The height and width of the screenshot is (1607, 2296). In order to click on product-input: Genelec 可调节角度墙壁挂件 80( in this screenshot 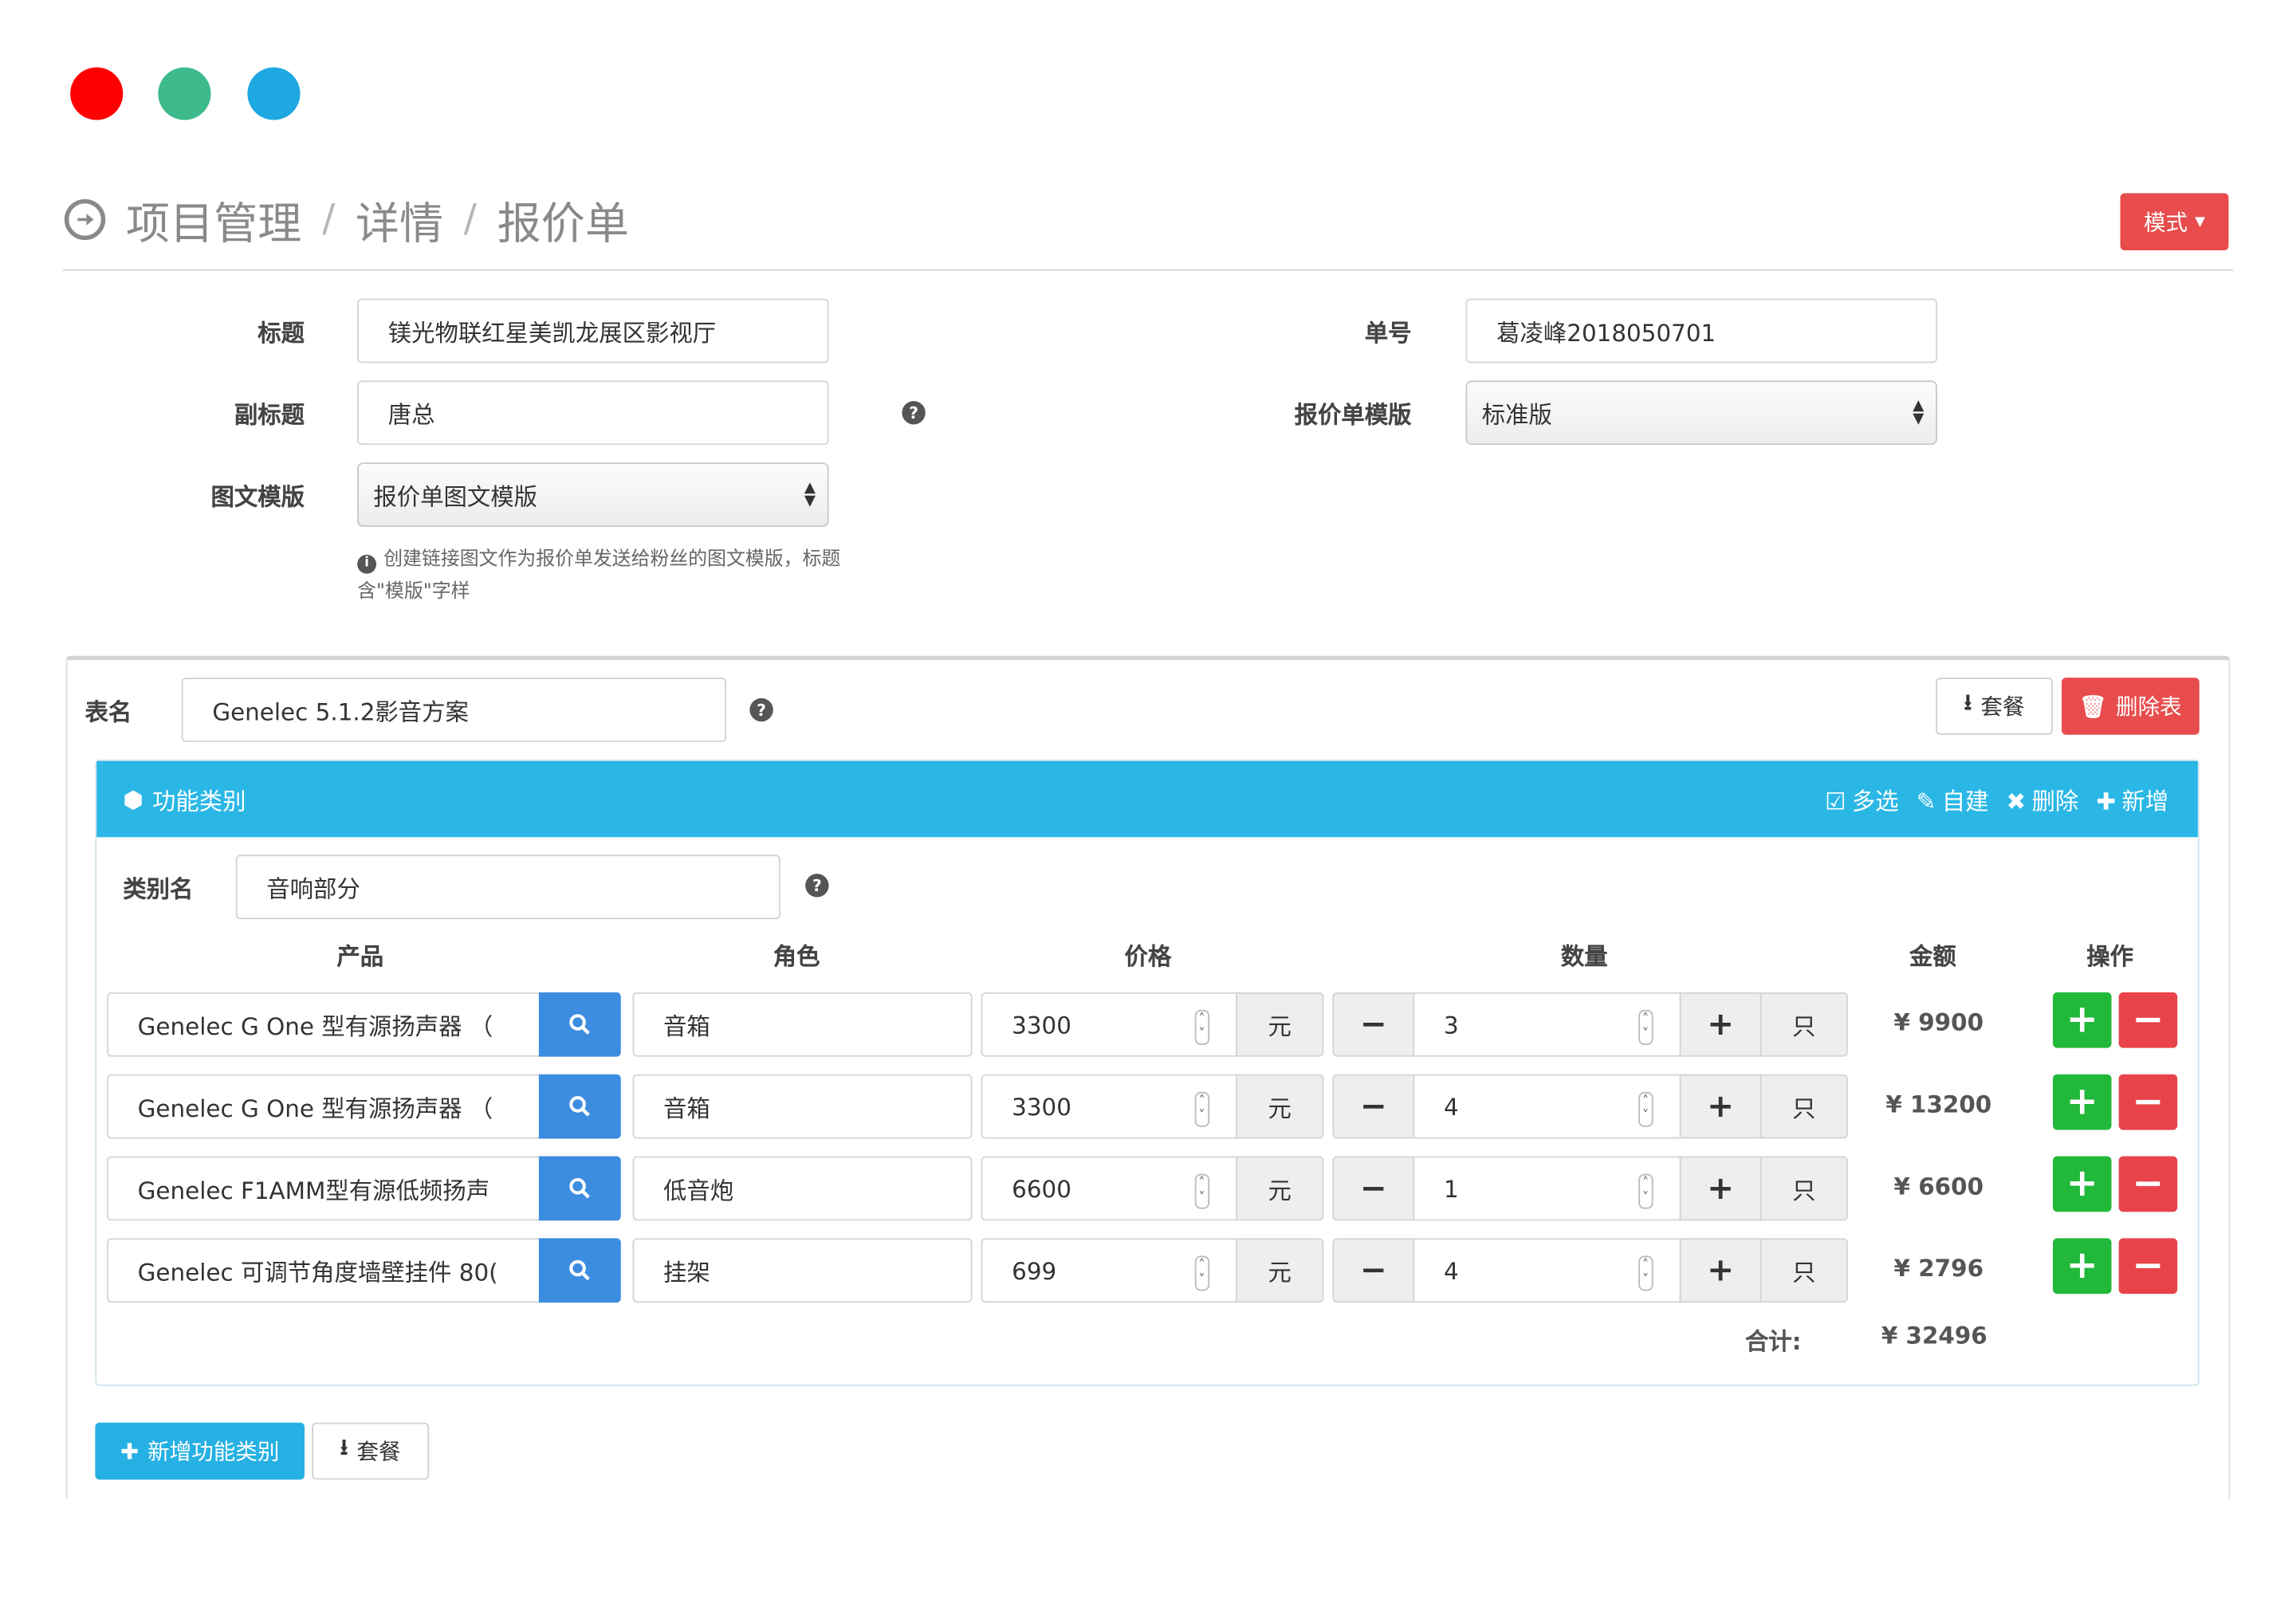, I will do `click(324, 1270)`.